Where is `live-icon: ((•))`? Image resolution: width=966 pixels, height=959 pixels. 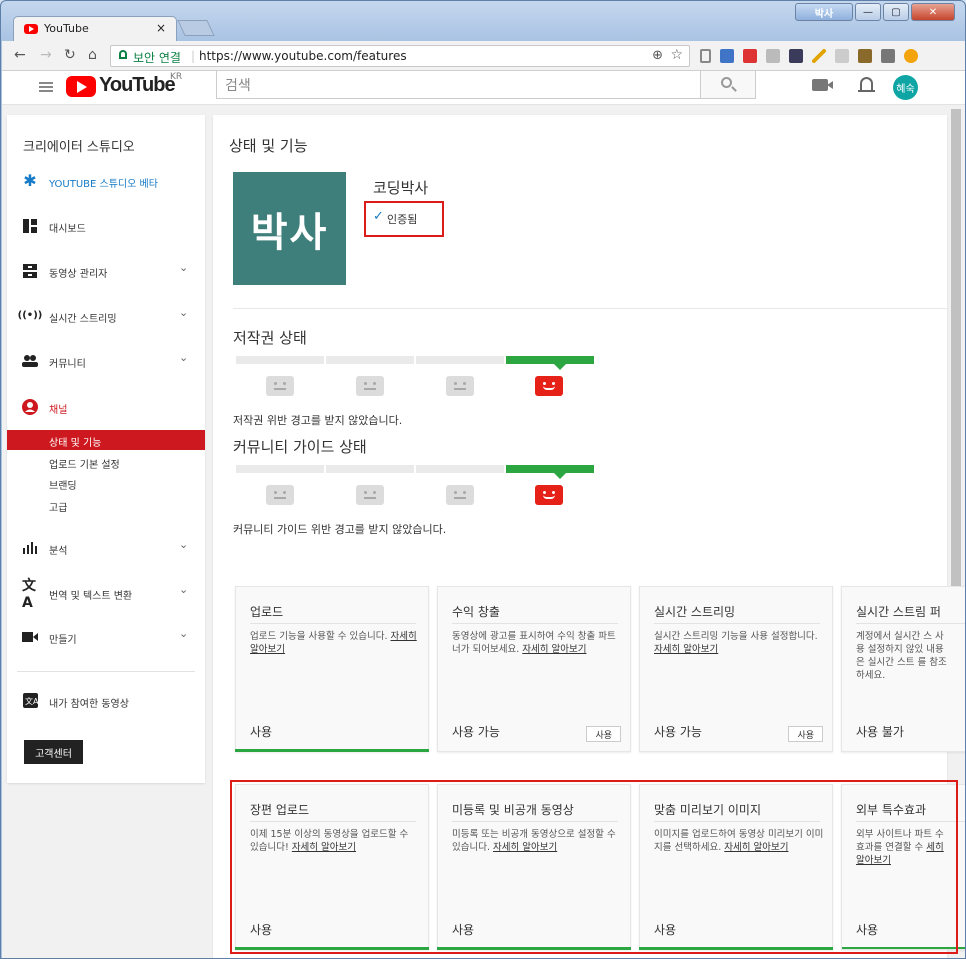
live-icon: ((•)) is located at coordinates (30, 315).